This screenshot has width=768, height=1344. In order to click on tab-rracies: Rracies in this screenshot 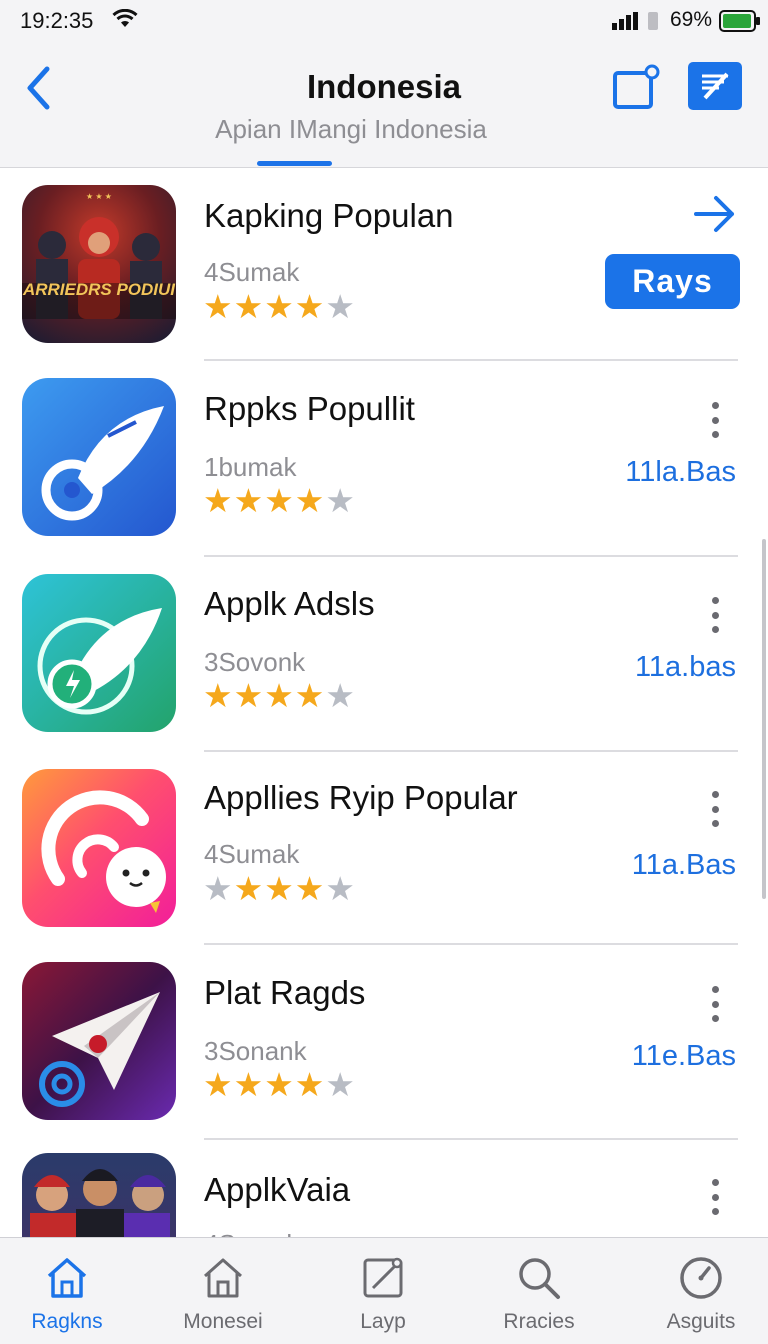, I will do `click(539, 1294)`.